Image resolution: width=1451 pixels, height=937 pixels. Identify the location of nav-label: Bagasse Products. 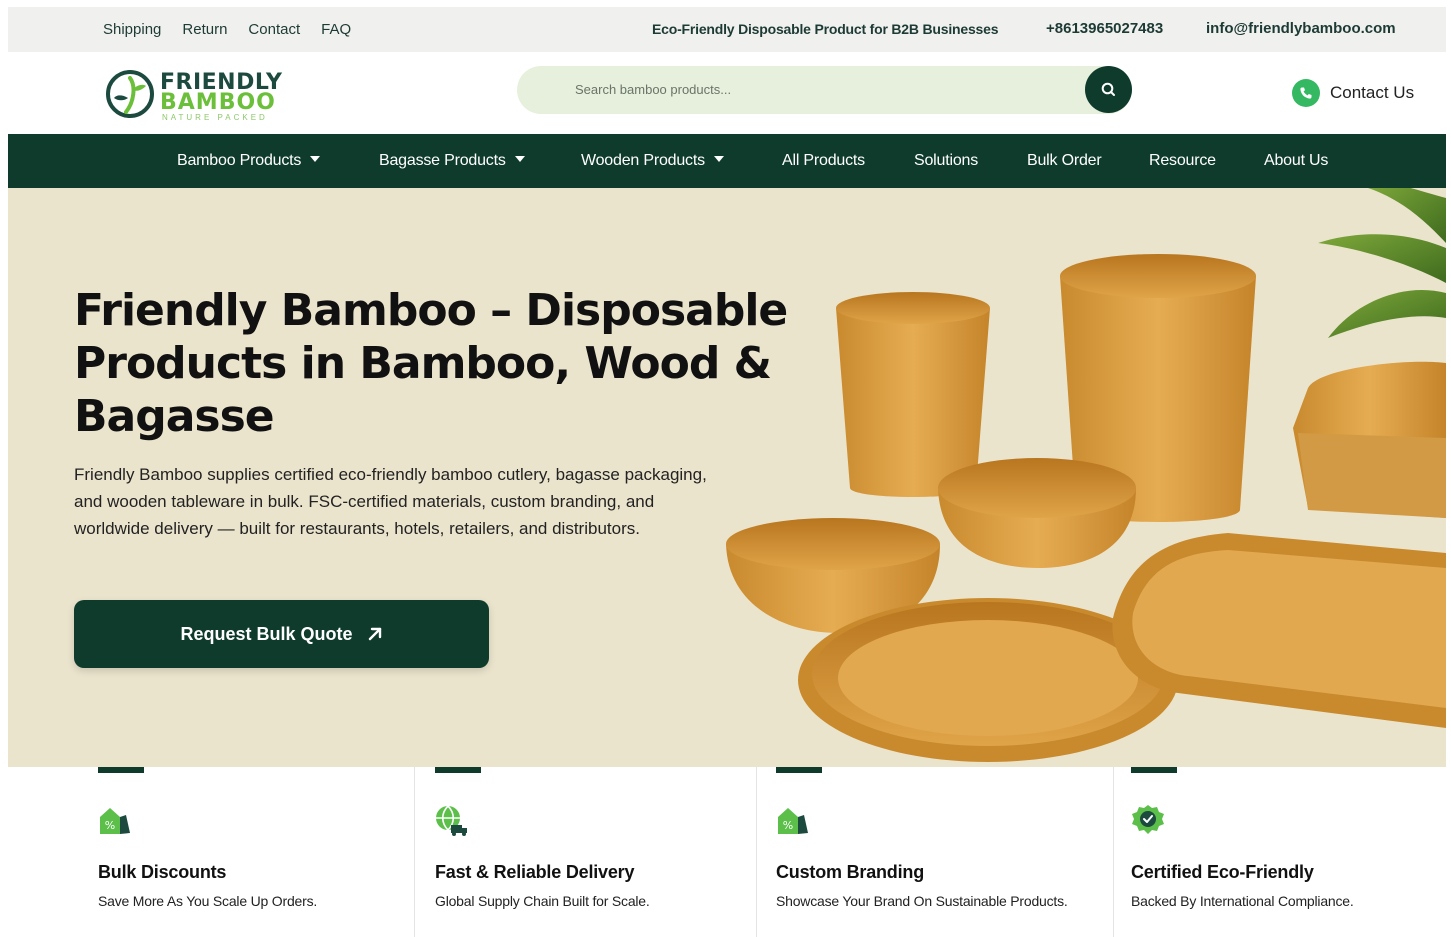
(442, 160).